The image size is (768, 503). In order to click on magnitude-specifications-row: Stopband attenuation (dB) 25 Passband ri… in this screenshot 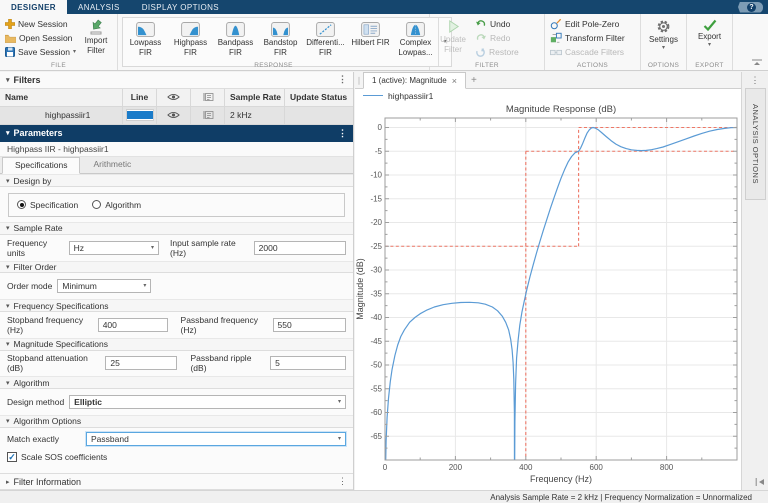, I will do `click(176, 364)`.